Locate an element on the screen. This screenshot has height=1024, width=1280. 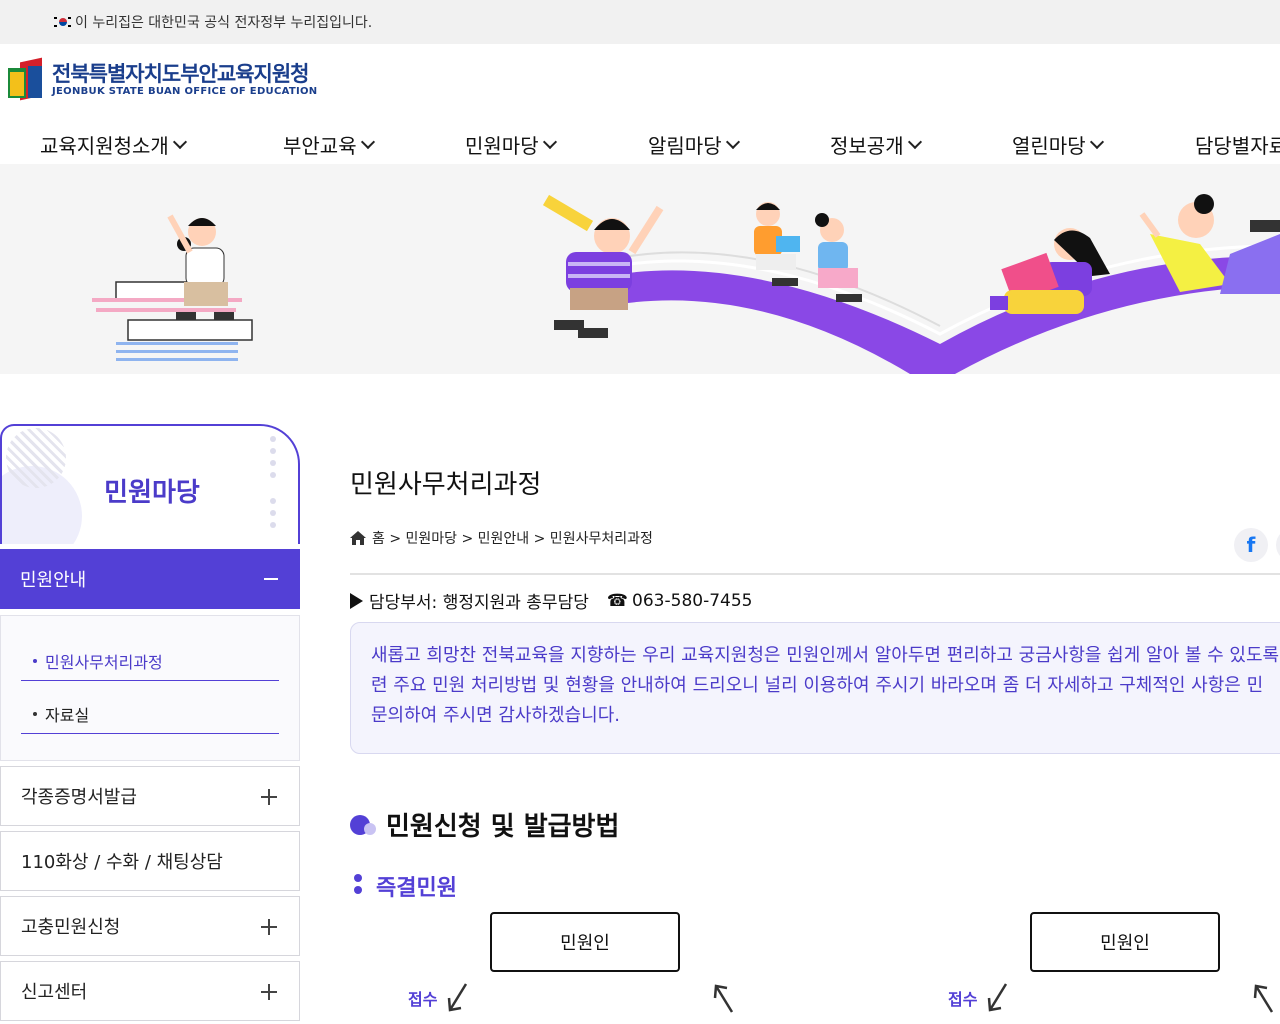
department-label: 담당부서: 행정지원과 총무담당 is located at coordinates (479, 603).